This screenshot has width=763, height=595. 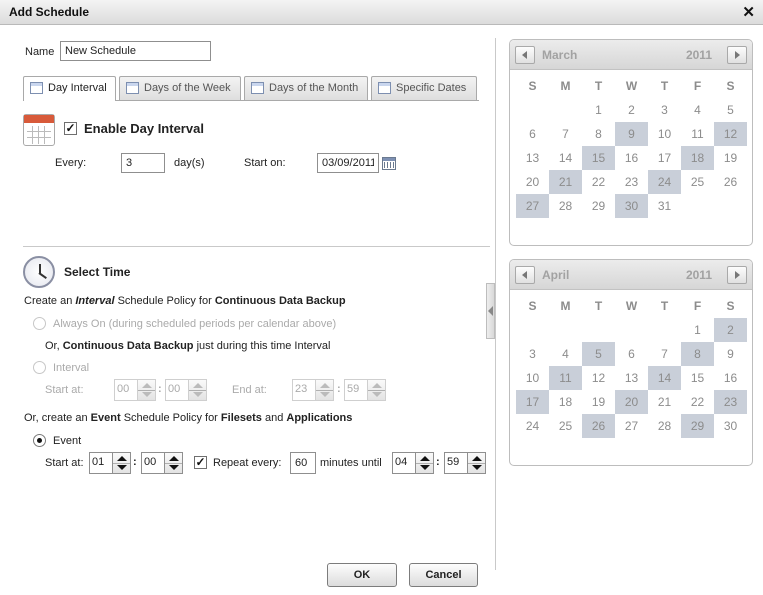 I want to click on date-picker-icon, so click(x=389, y=163).